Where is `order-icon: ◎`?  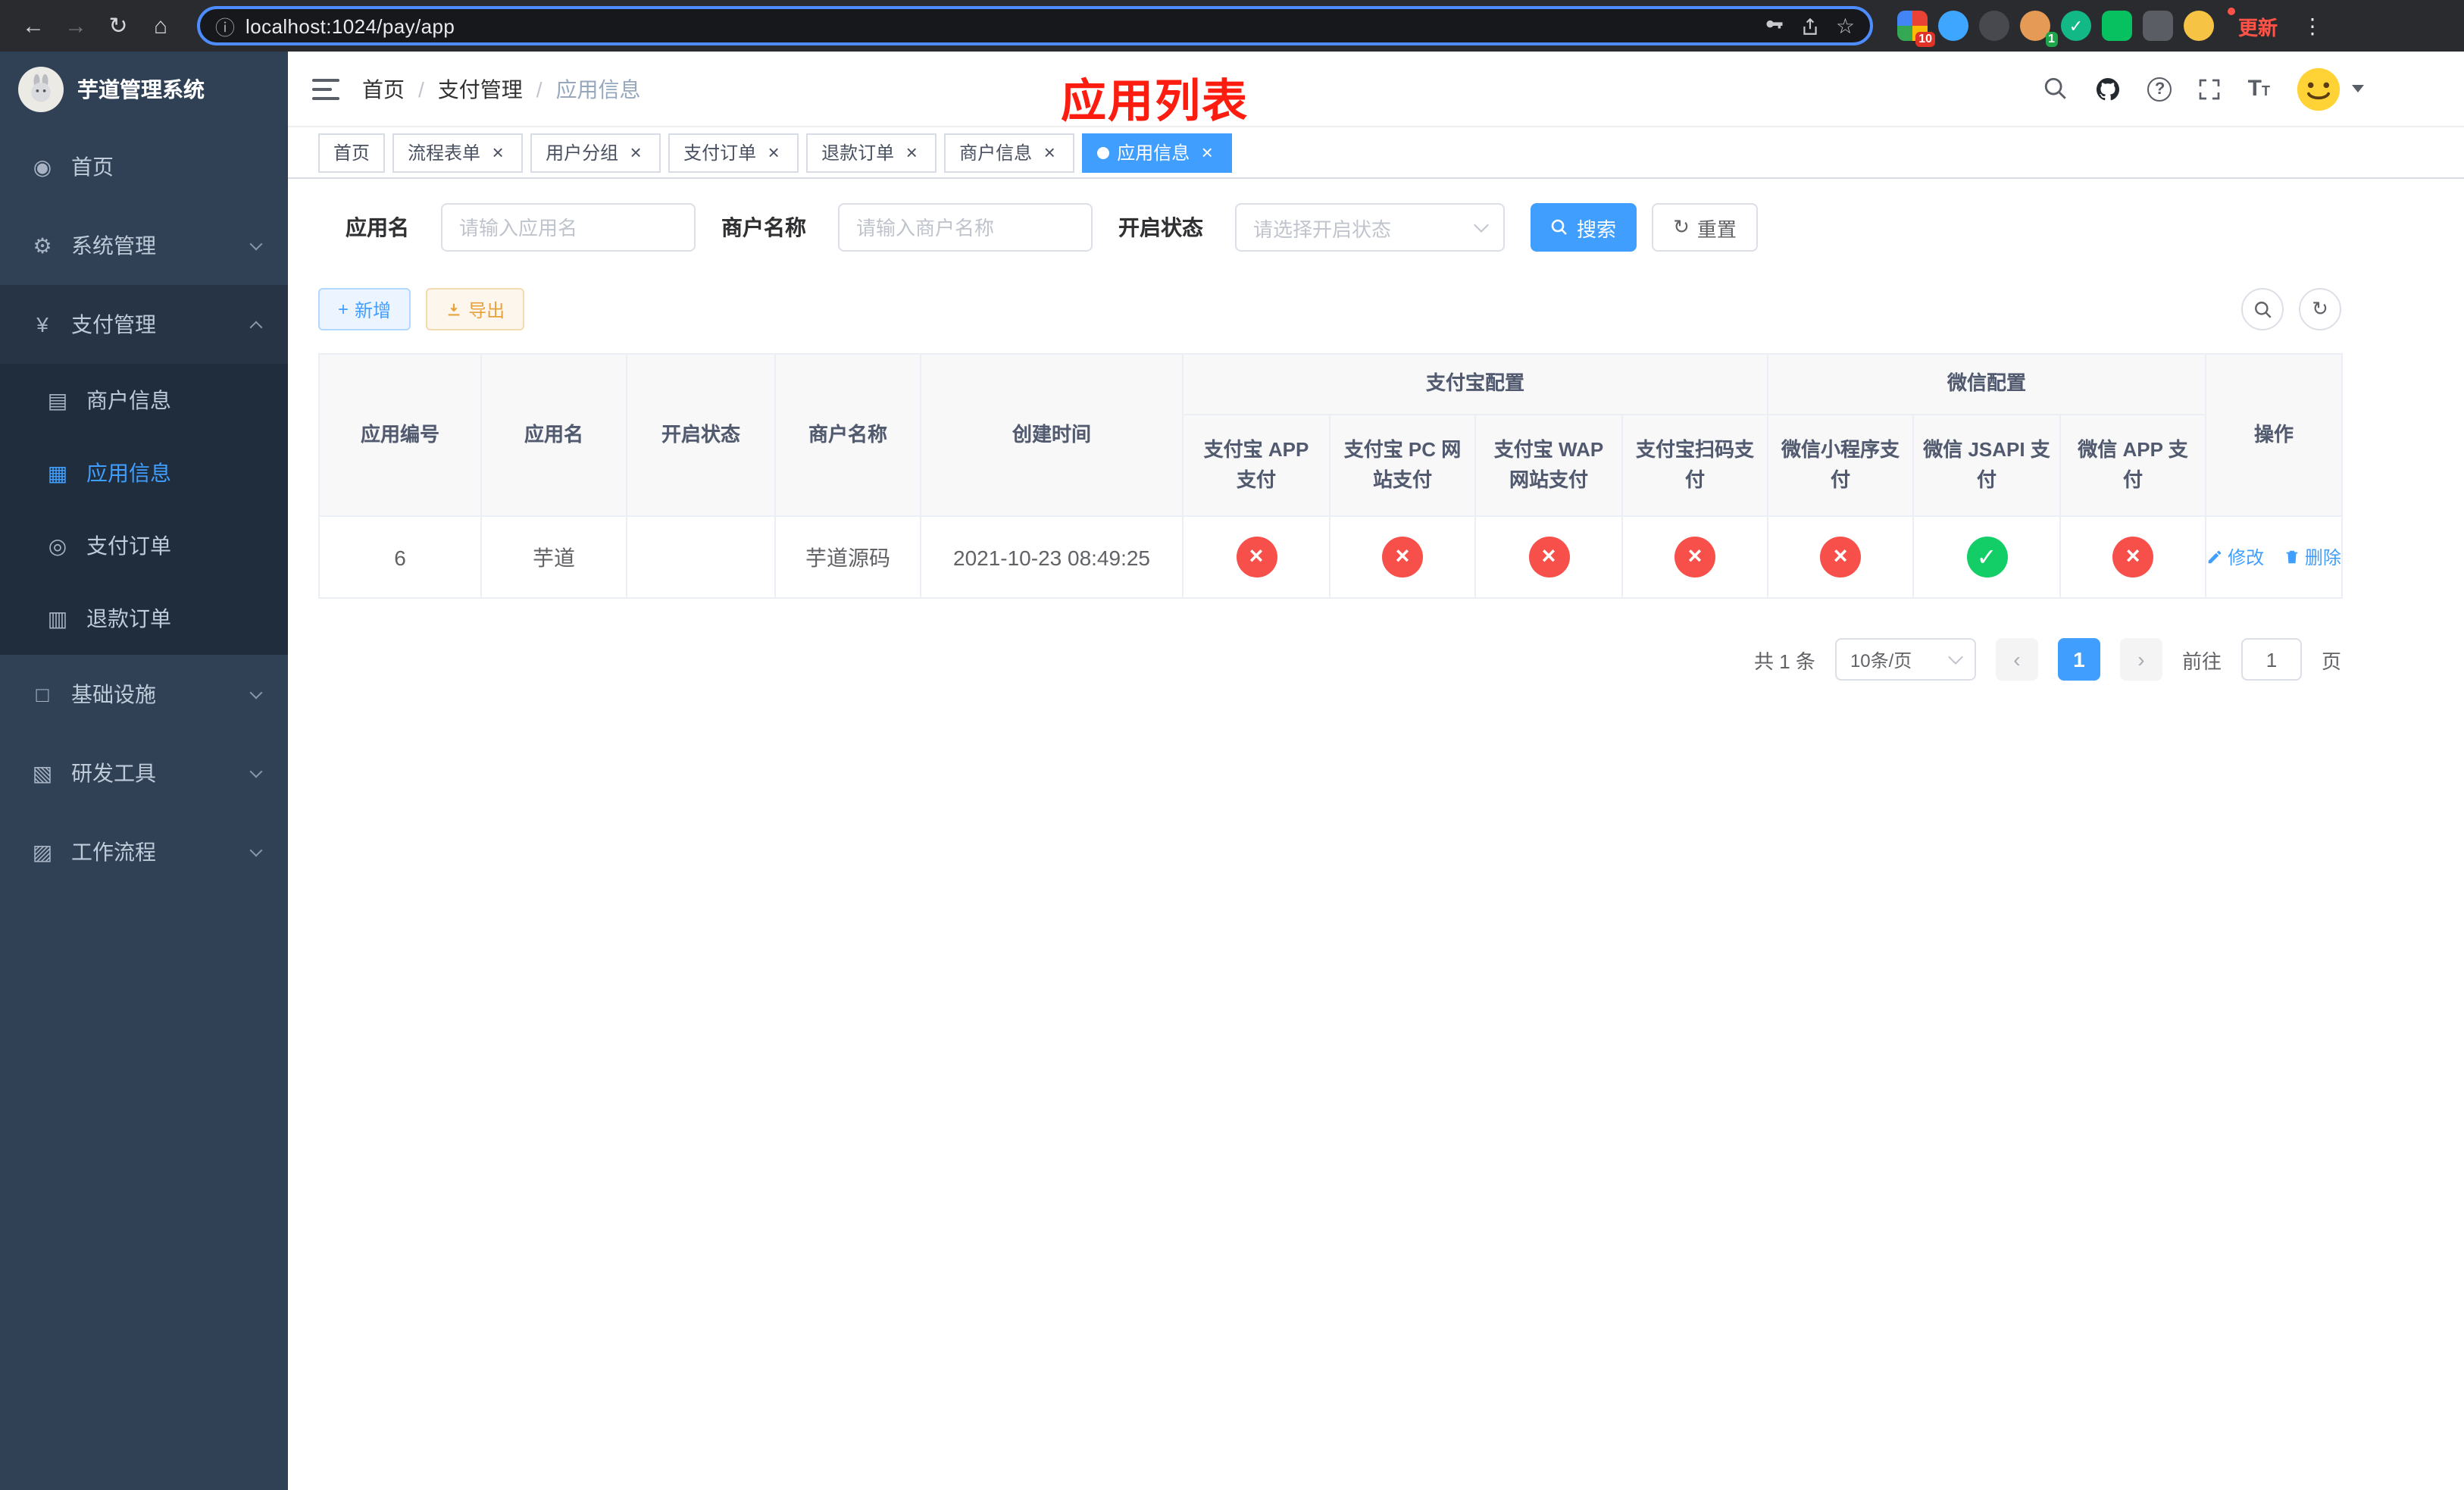
order-icon: ◎ is located at coordinates (57, 545).